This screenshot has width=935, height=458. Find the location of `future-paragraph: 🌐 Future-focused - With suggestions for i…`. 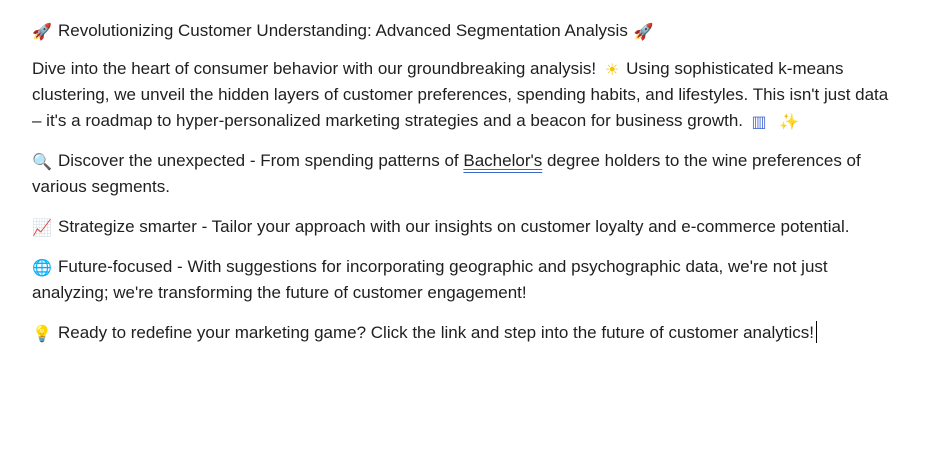

future-paragraph: 🌐 Future-focused - With suggestions for i… is located at coordinates (463, 280).